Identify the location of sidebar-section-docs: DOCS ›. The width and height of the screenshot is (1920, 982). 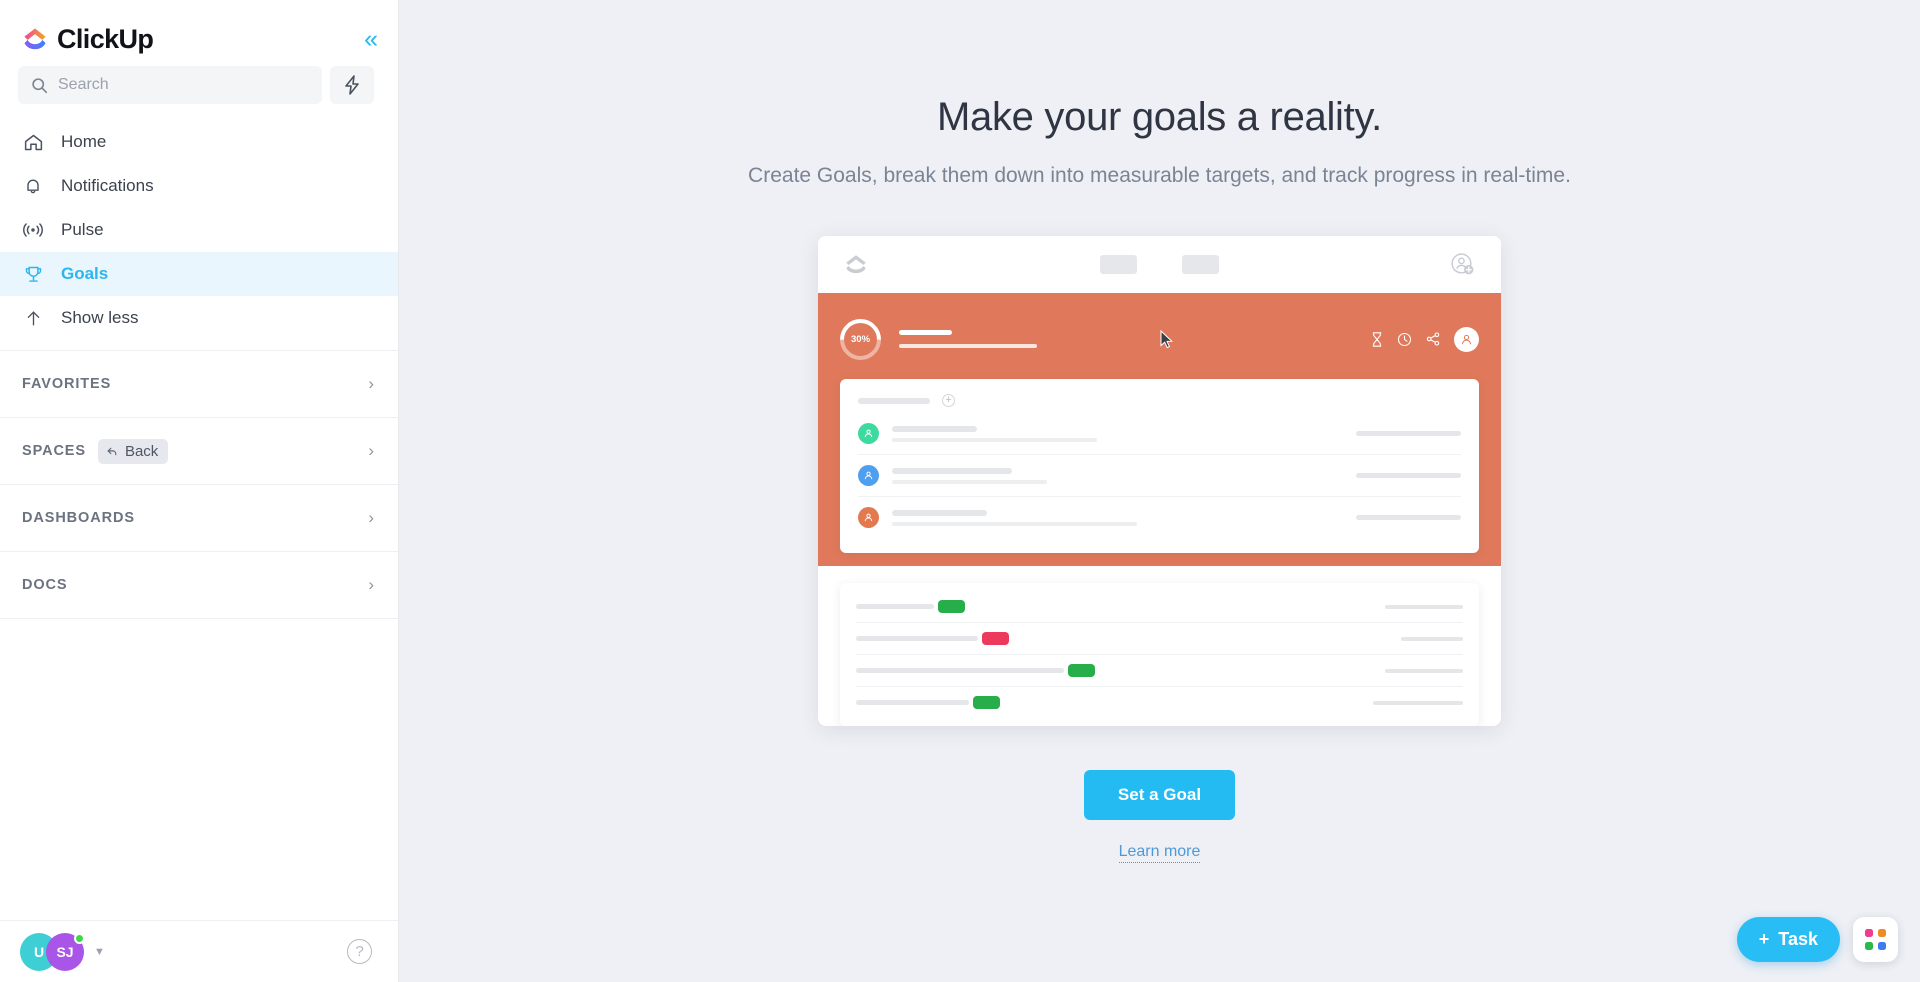
(199, 585).